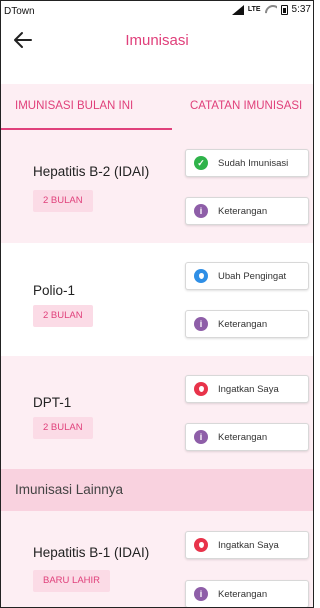  I want to click on network-type: LTE, so click(254, 9).